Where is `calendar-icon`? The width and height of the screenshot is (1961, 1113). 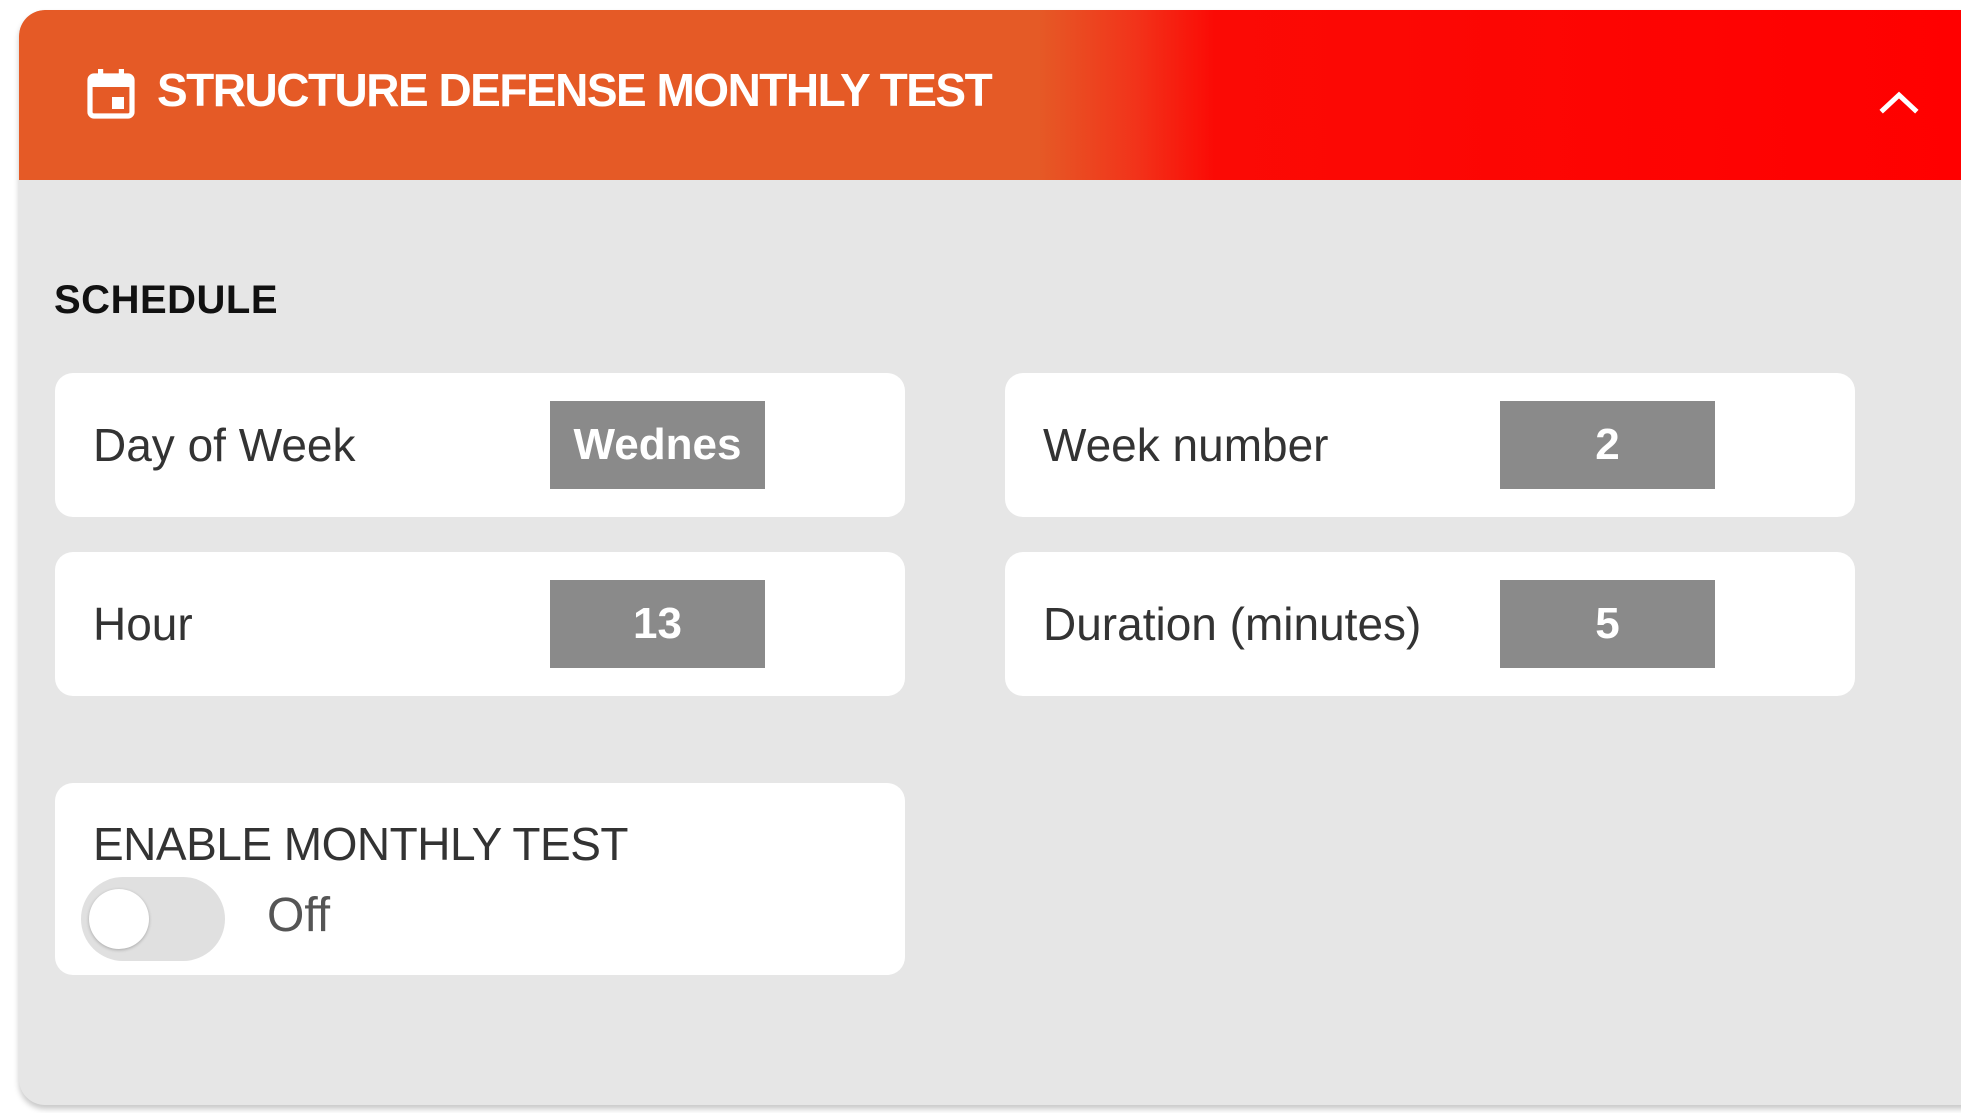 calendar-icon is located at coordinates (111, 94).